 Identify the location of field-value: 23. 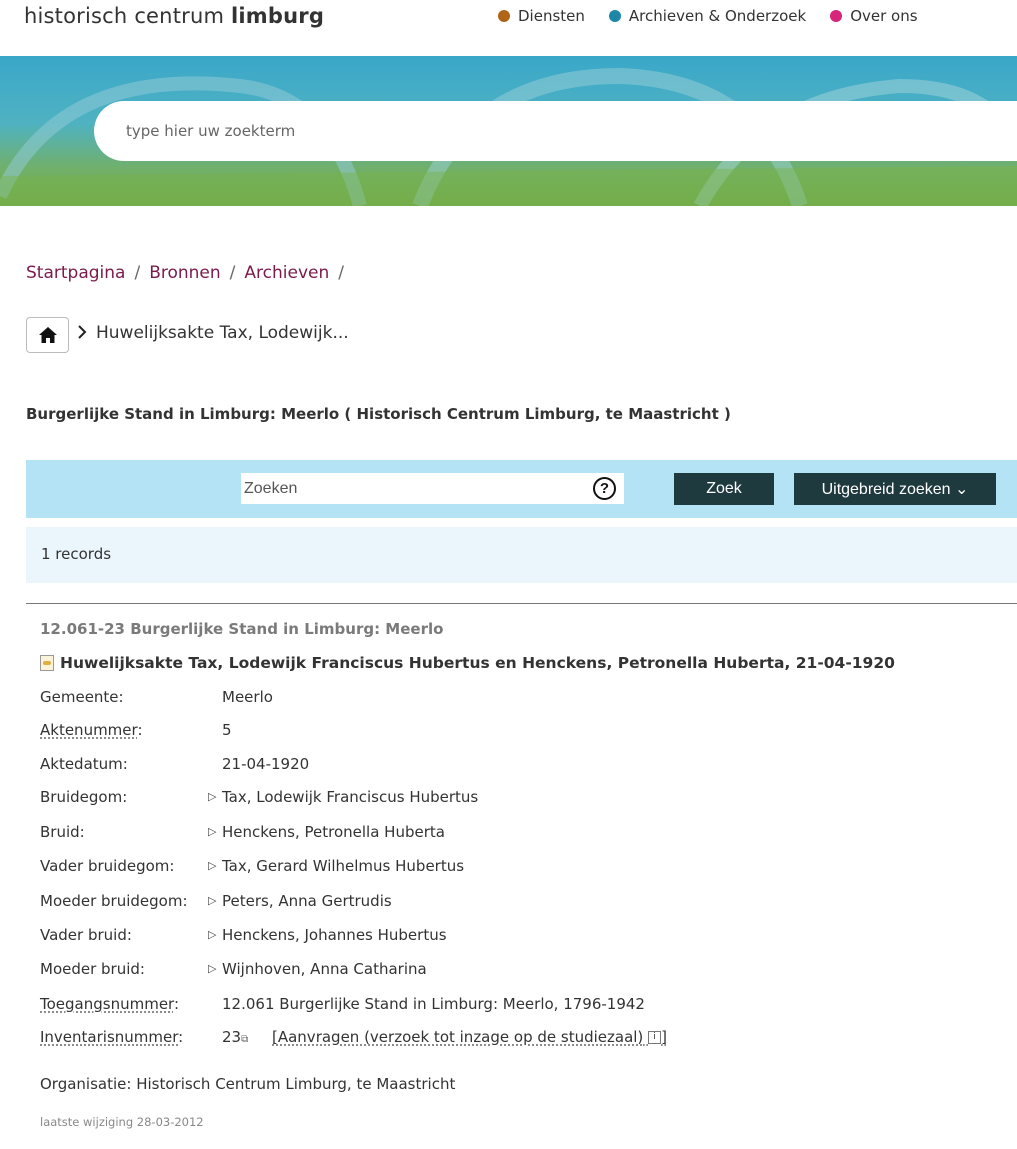
(231, 1037).